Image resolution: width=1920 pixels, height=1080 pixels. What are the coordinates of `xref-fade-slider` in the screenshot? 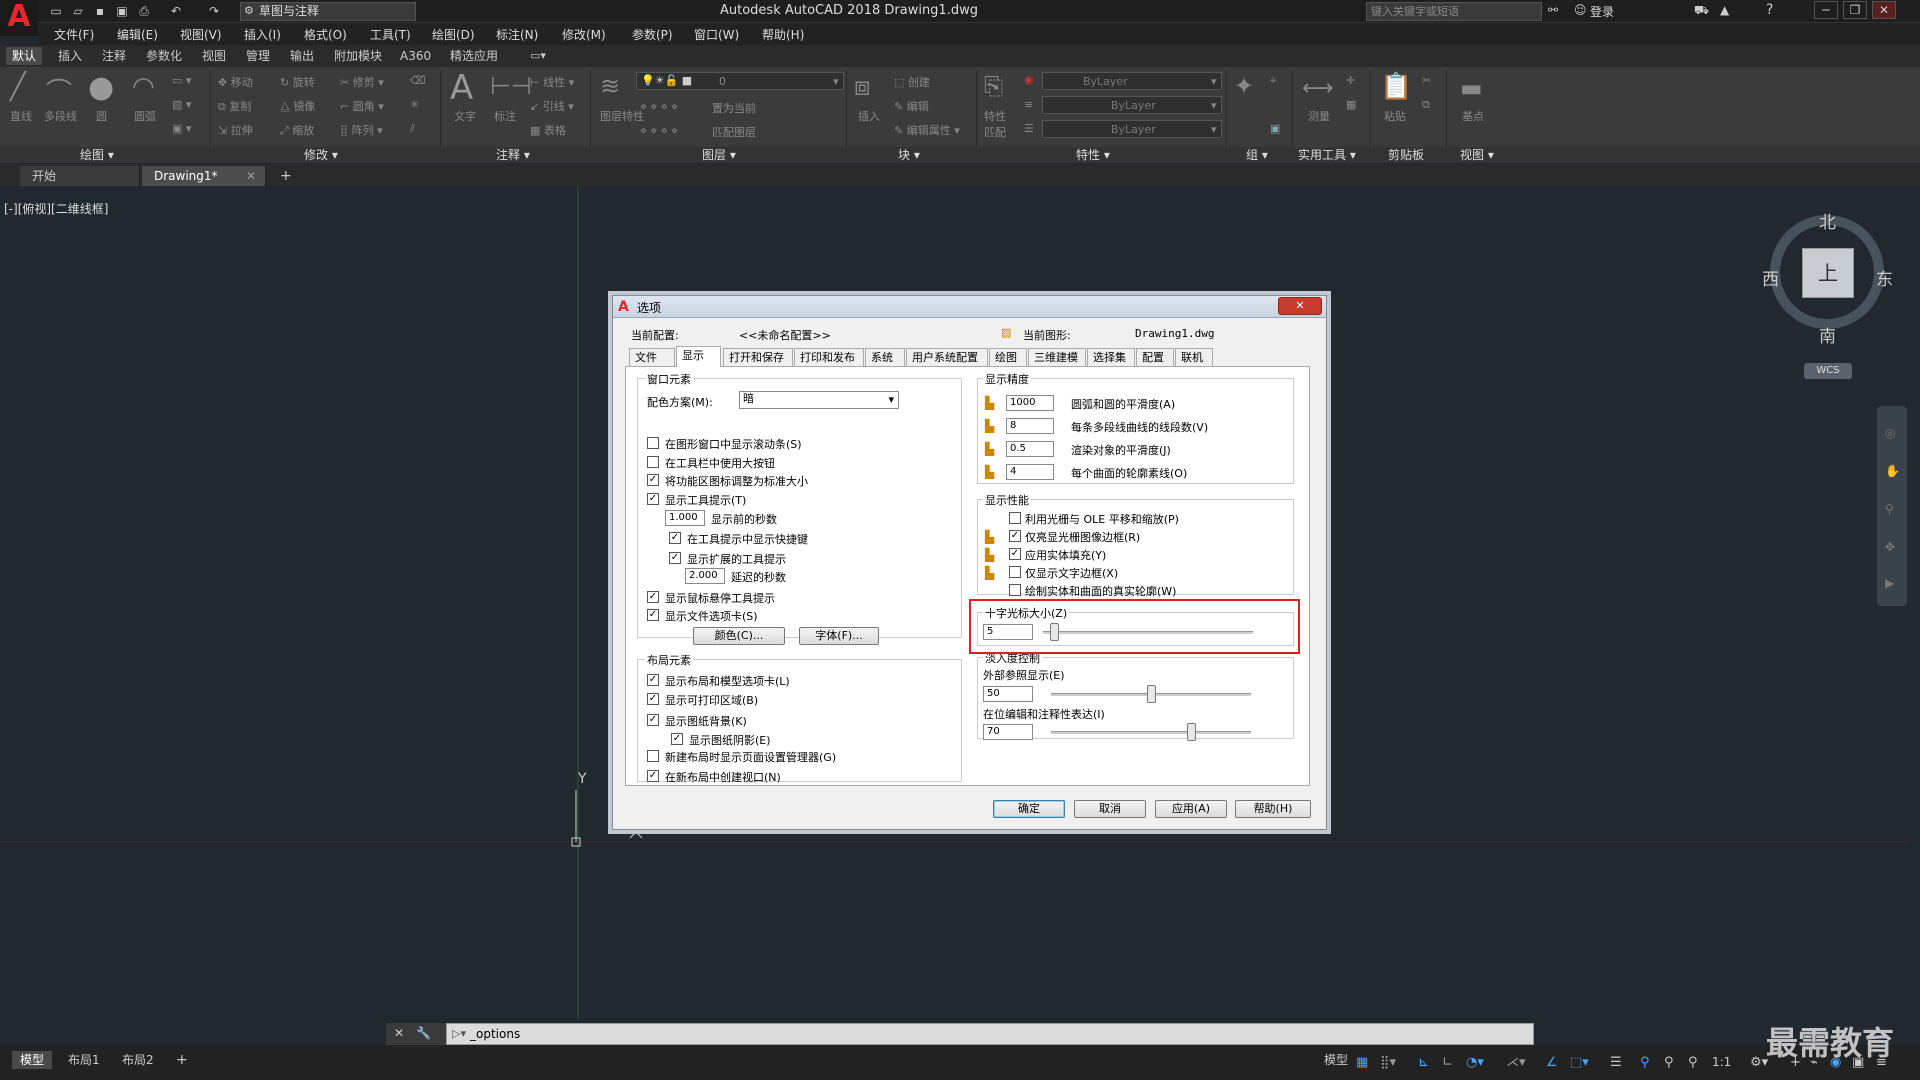 It's located at (1151, 694).